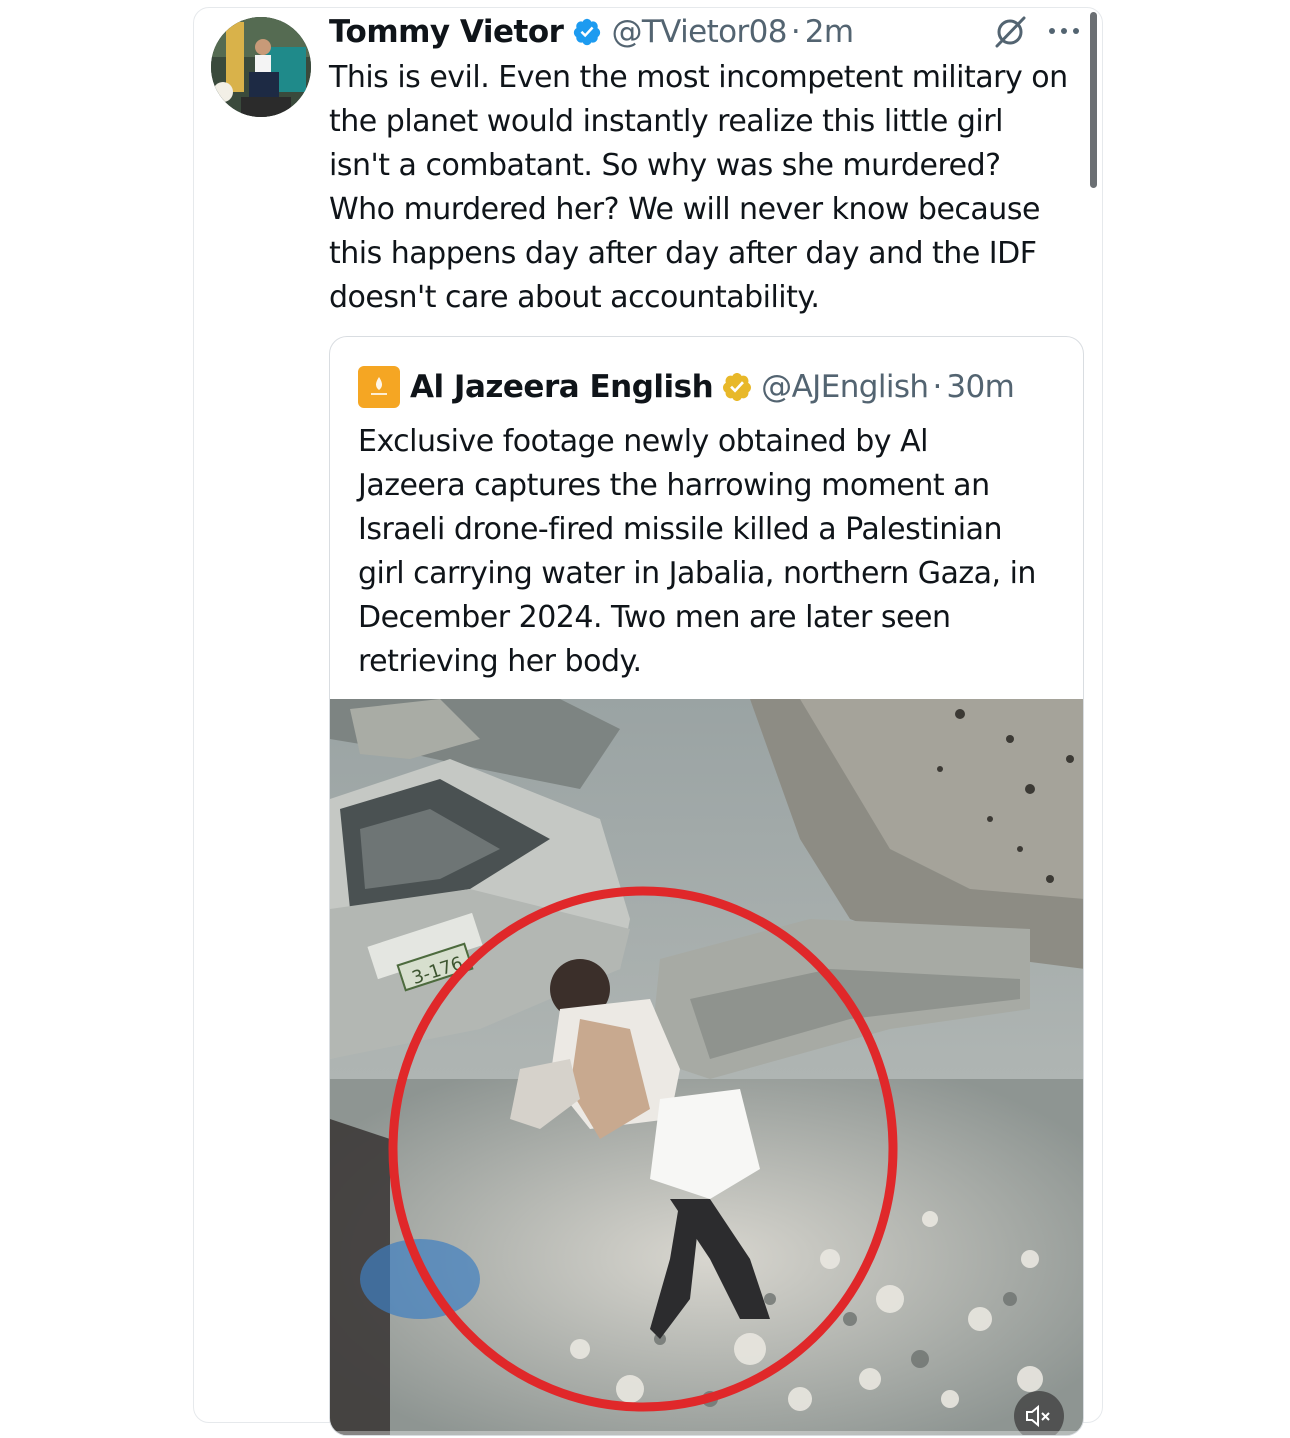  What do you see at coordinates (587, 32) in the screenshot?
I see `verified-icon` at bounding box center [587, 32].